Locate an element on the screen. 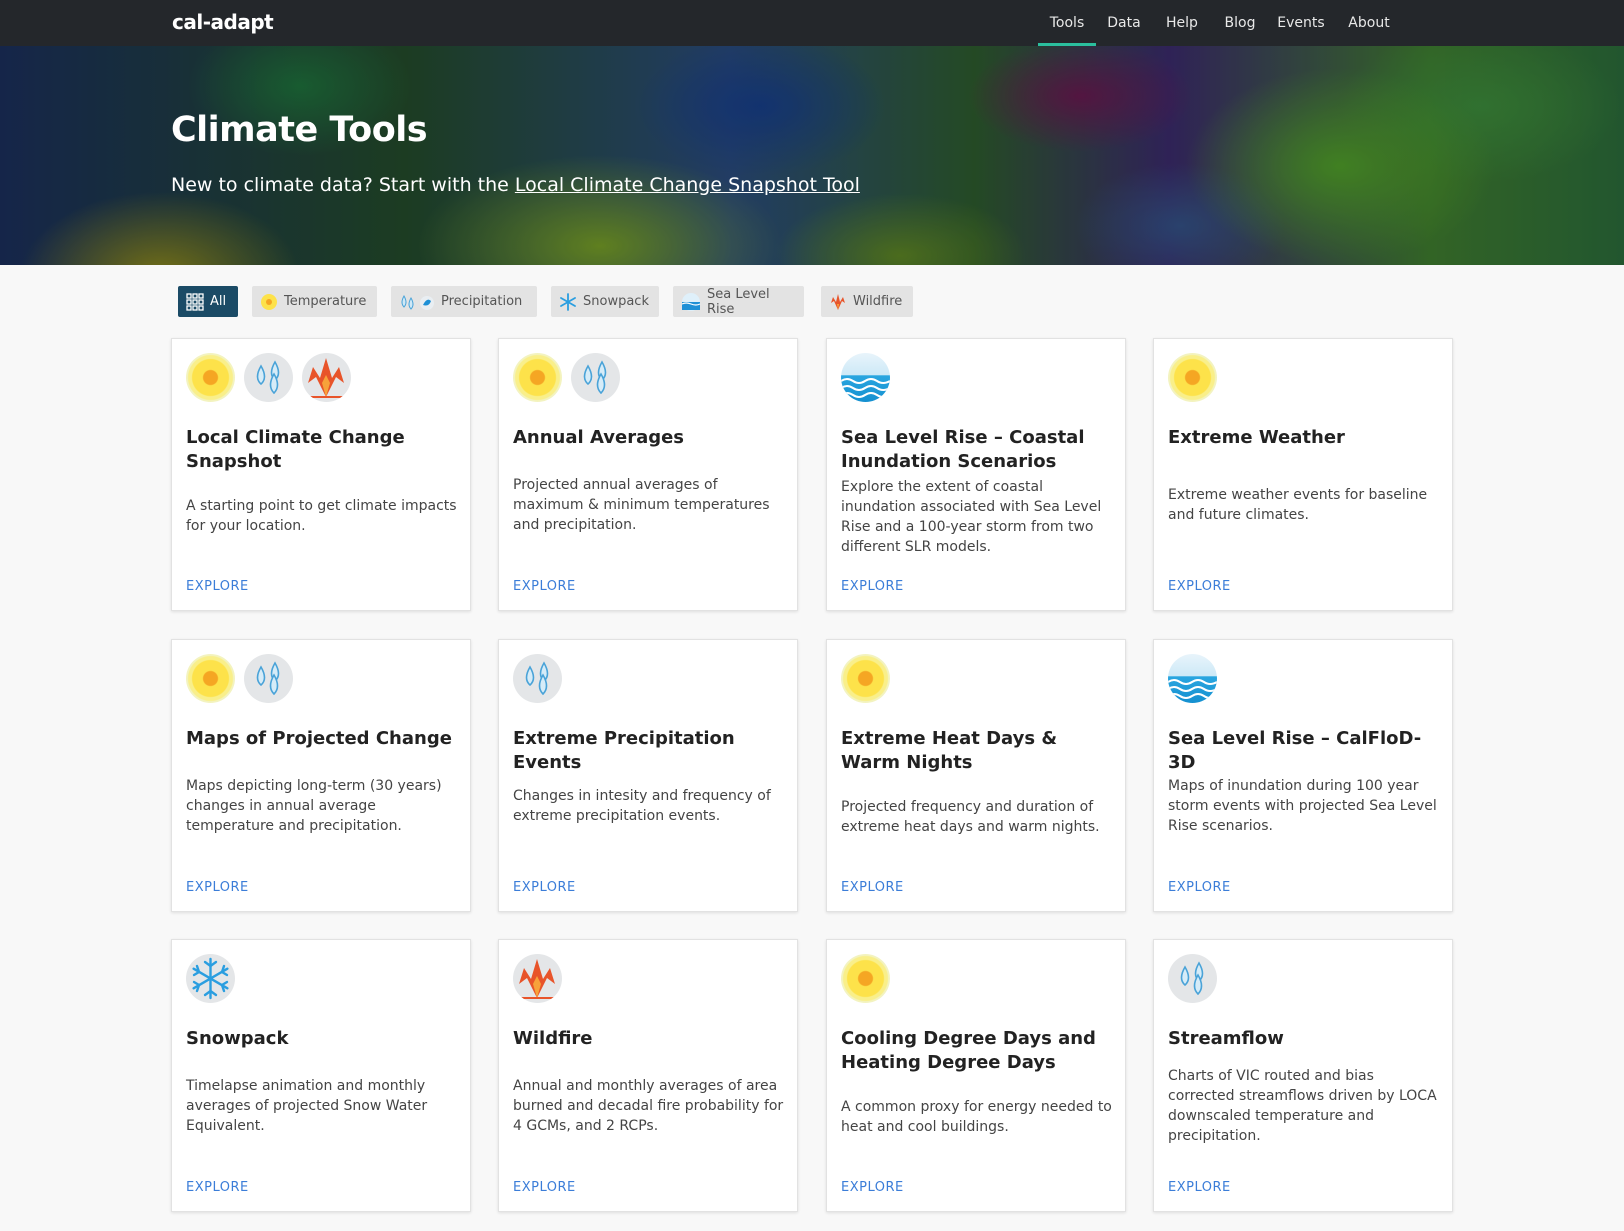 The height and width of the screenshot is (1231, 1624). filter-sea-level-rise-label: Sea Level Rise is located at coordinates (738, 301).